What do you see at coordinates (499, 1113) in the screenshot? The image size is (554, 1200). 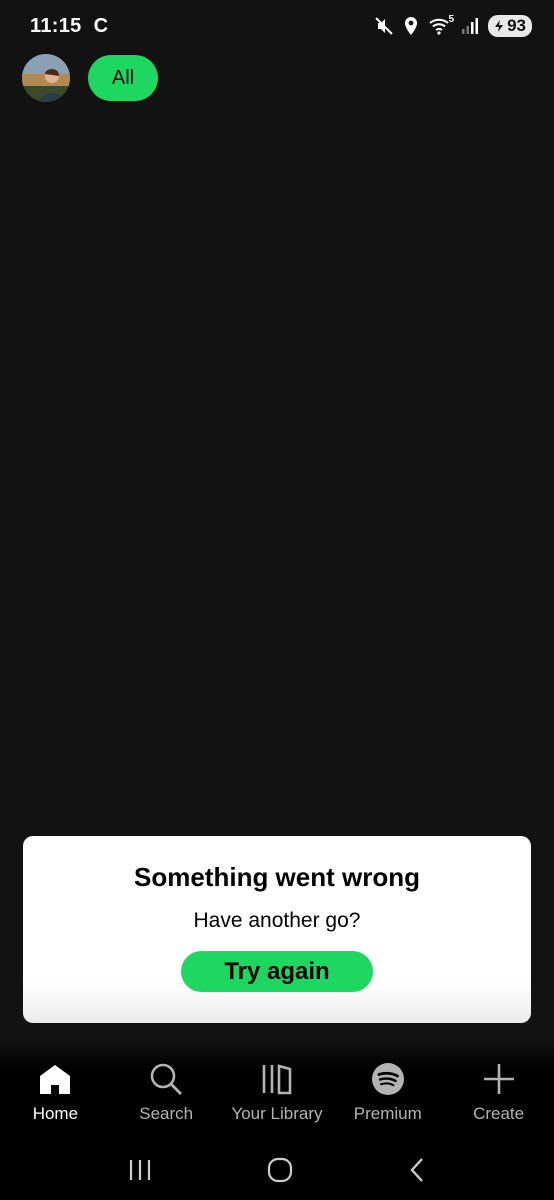 I see `nav-create-label: Create` at bounding box center [499, 1113].